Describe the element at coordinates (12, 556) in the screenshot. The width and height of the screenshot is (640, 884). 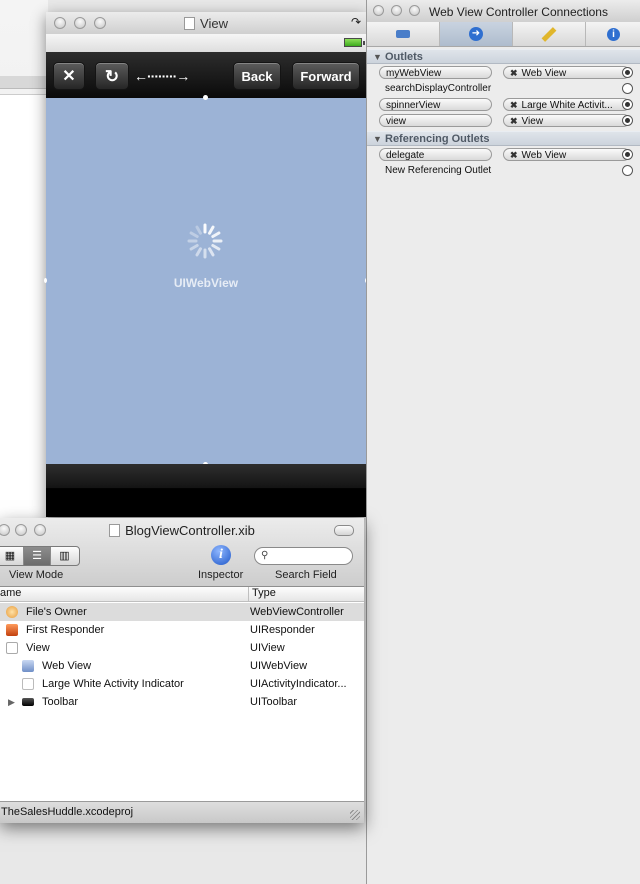
I see `icon-view-segment: ▦` at that location.